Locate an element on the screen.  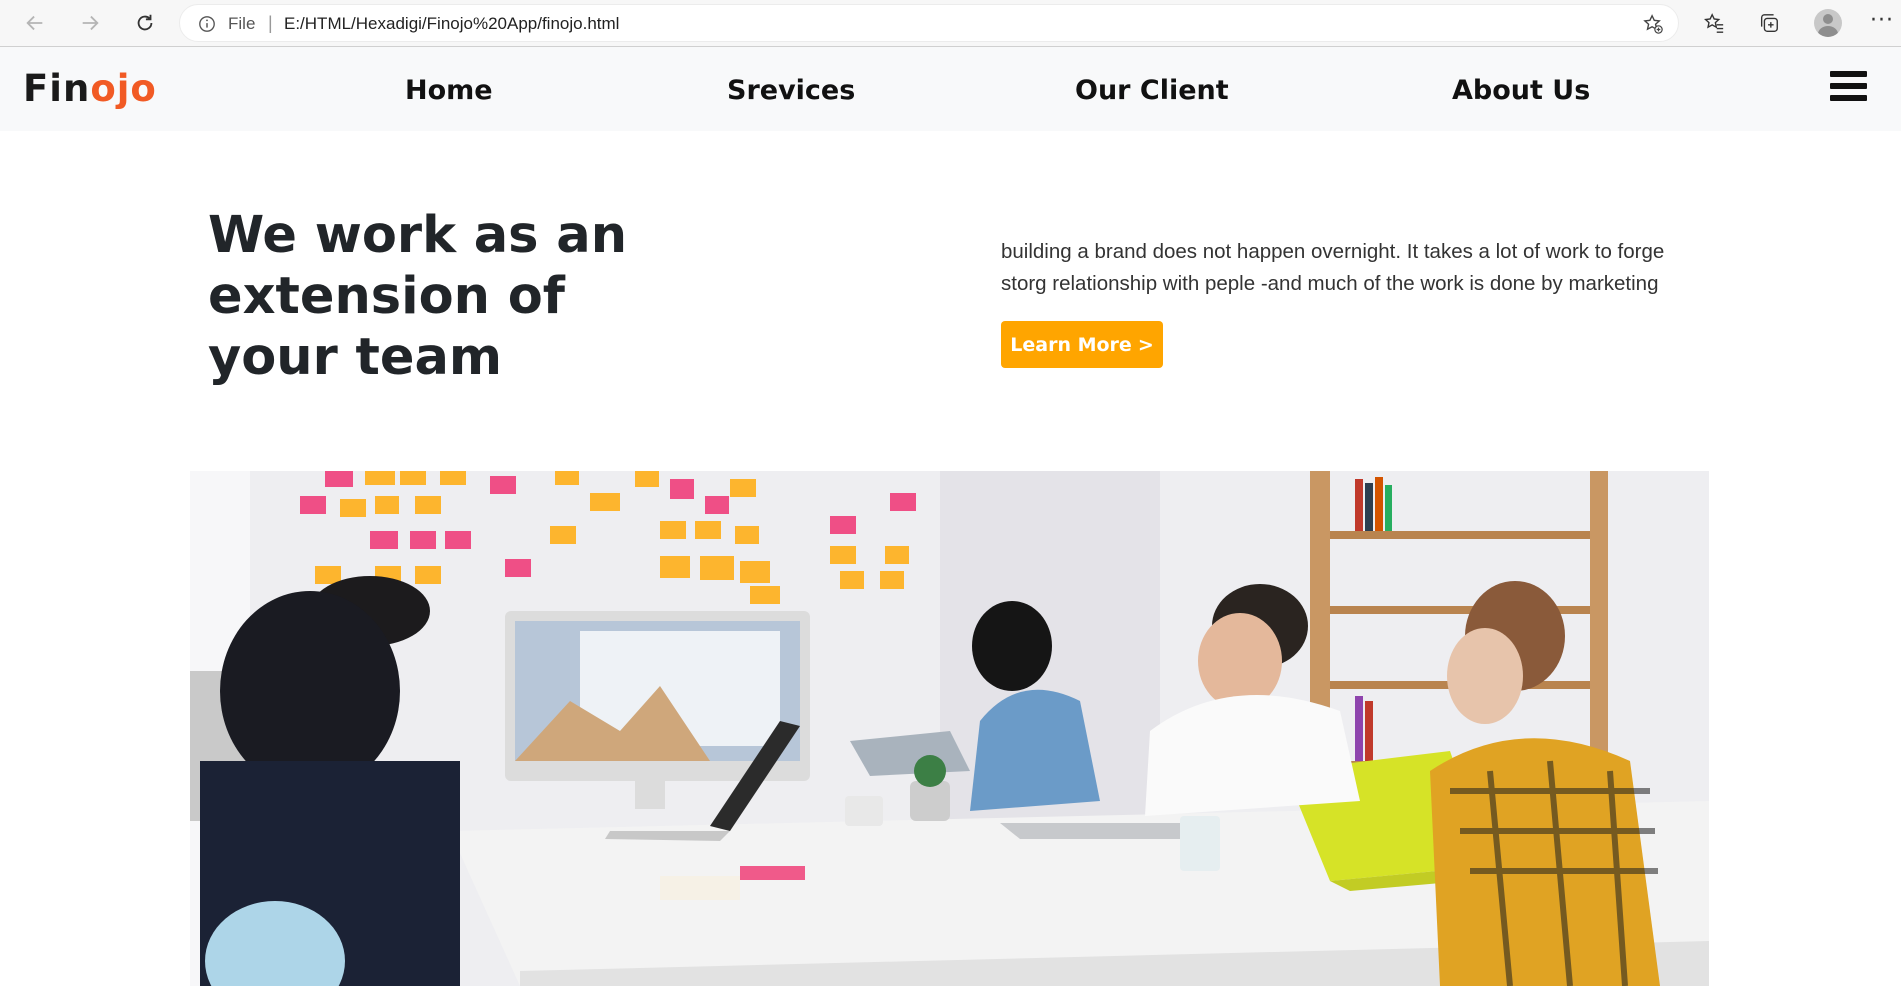
hamburger-icon is located at coordinates (1848, 88).